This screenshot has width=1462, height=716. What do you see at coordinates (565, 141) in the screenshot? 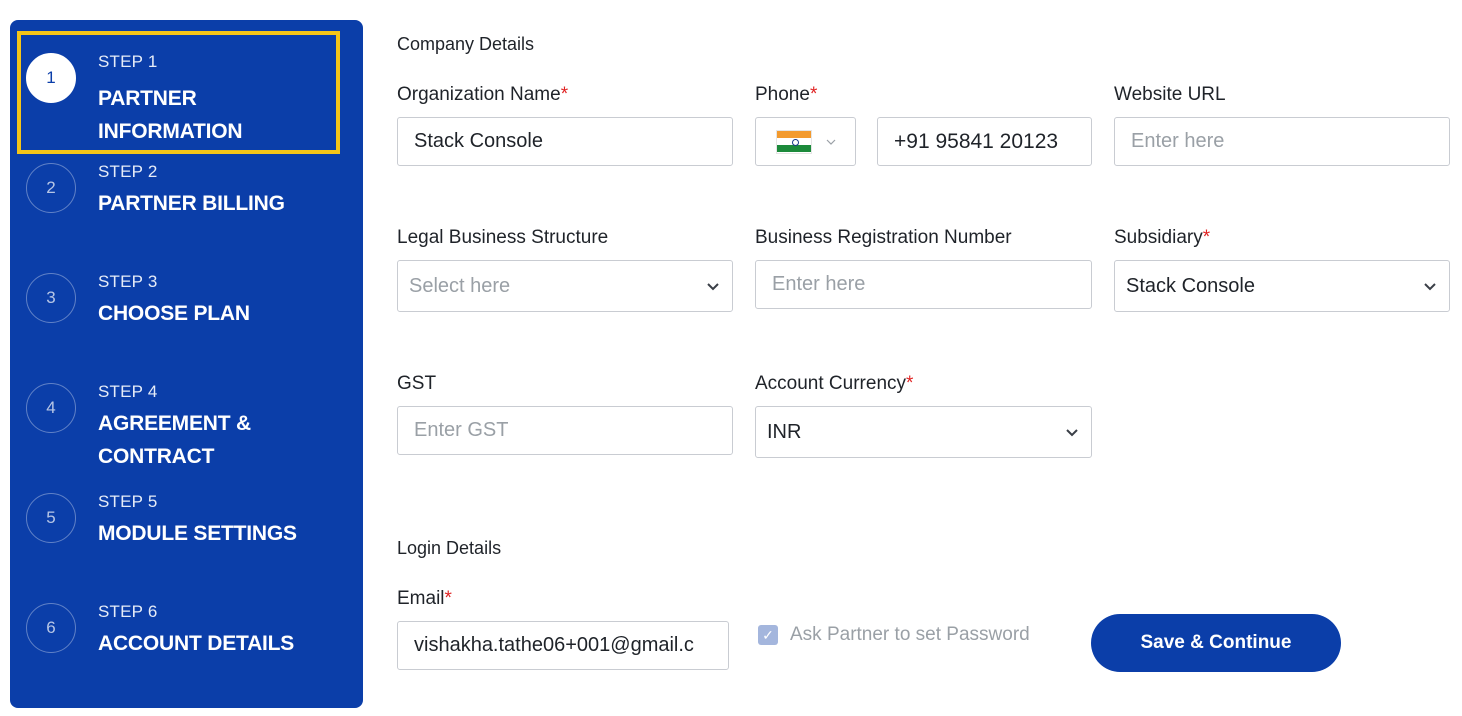
I see `org-name-input: Stack Console` at bounding box center [565, 141].